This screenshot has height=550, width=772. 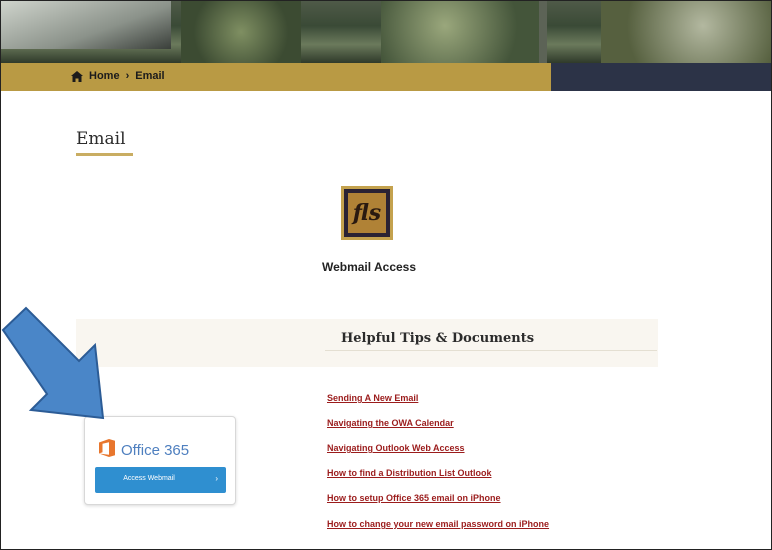 I want to click on office365-card: Office 365 Access Webmail ›, so click(x=160, y=460).